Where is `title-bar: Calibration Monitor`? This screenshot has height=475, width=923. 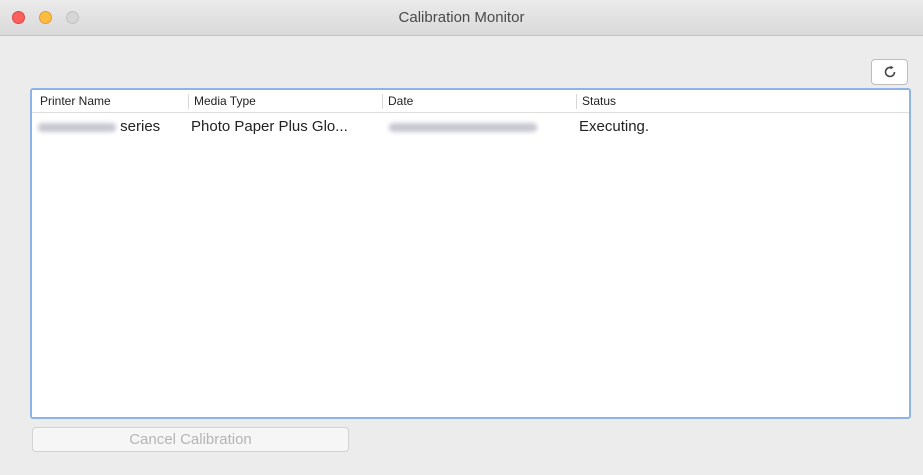
title-bar: Calibration Monitor is located at coordinates (461, 18).